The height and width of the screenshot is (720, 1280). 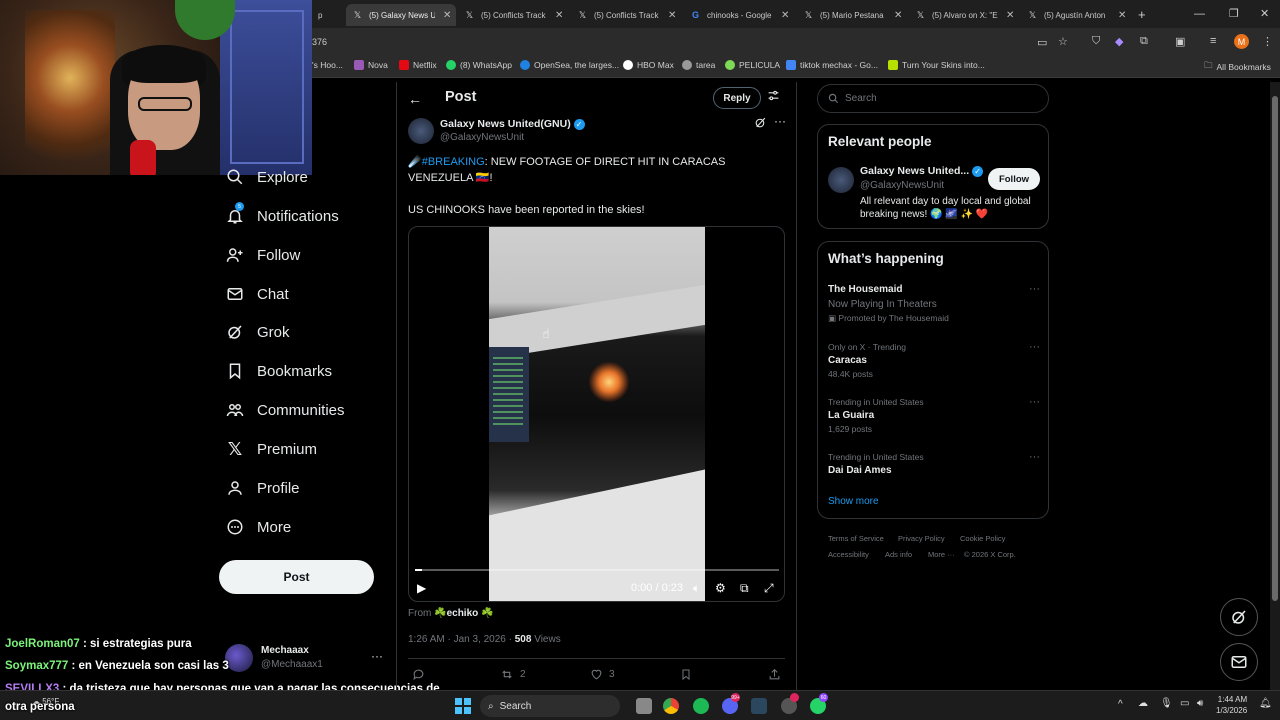 I want to click on puzzle-icon: ⧉, so click(x=1144, y=41).